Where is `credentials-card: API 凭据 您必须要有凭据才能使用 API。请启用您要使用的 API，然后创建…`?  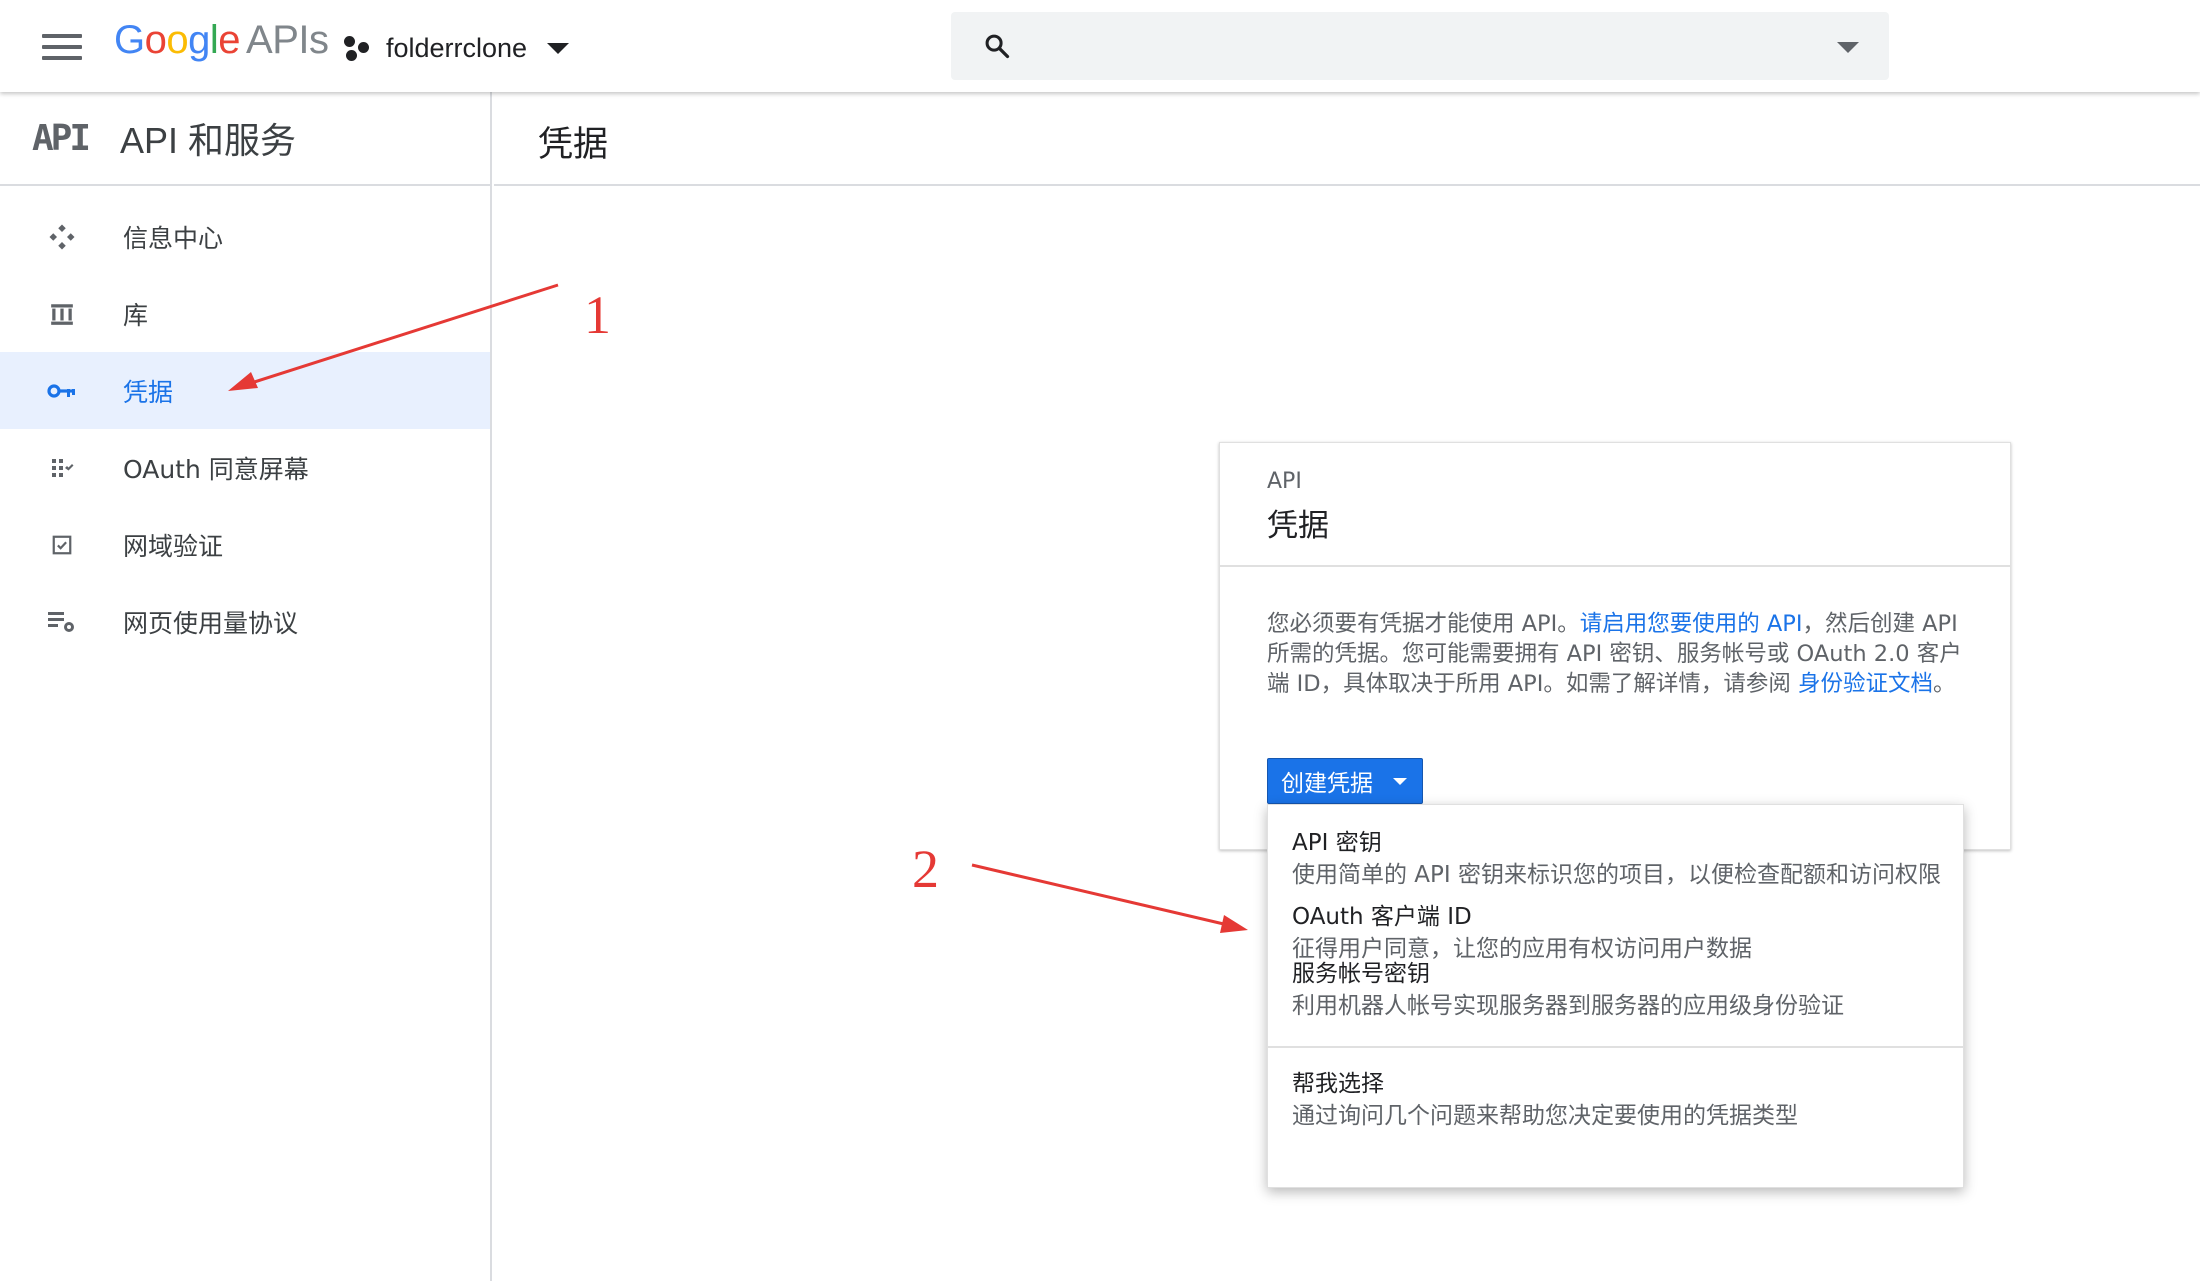 credentials-card: API 凭据 您必须要有凭据才能使用 API。请启用您要使用的 API，然后创建… is located at coordinates (1615, 646).